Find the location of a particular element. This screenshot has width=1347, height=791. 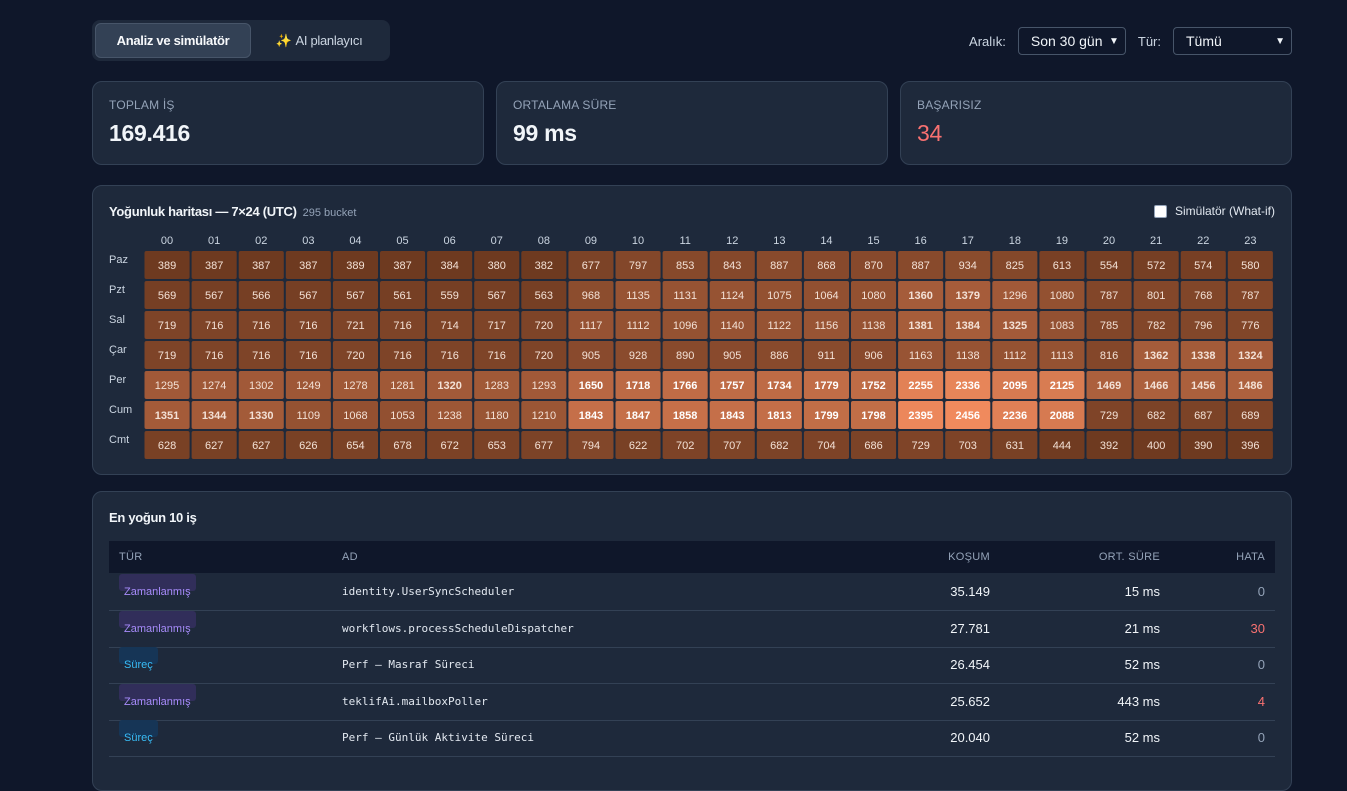

stat-title: BAŞARISIZ is located at coordinates (949, 105).